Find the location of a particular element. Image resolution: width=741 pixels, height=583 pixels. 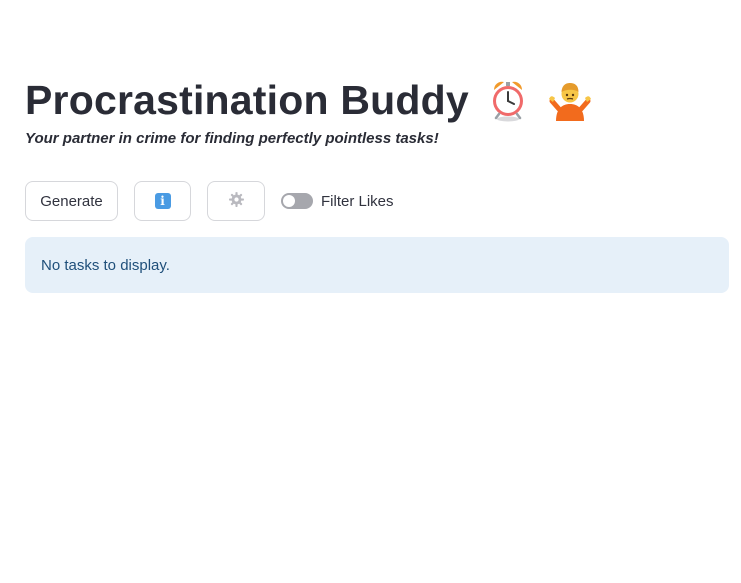

info-icon: i is located at coordinates (162, 201).